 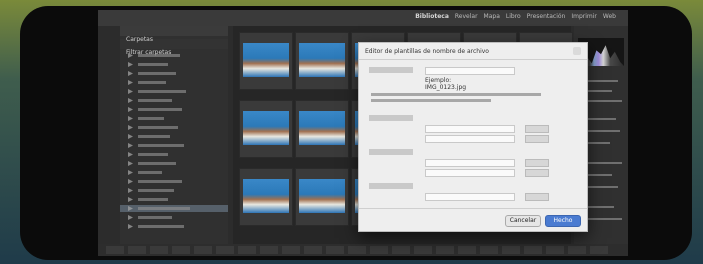 I want to click on folders-header: Carpetas, so click(x=174, y=34).